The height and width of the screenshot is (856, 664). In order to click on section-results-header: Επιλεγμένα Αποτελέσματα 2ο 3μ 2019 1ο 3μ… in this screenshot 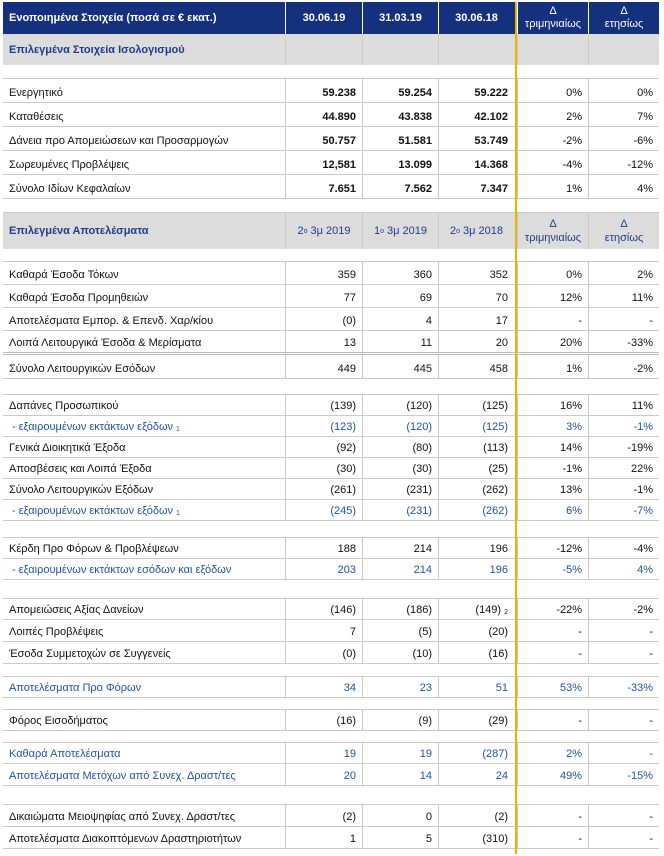, I will do `click(331, 231)`.